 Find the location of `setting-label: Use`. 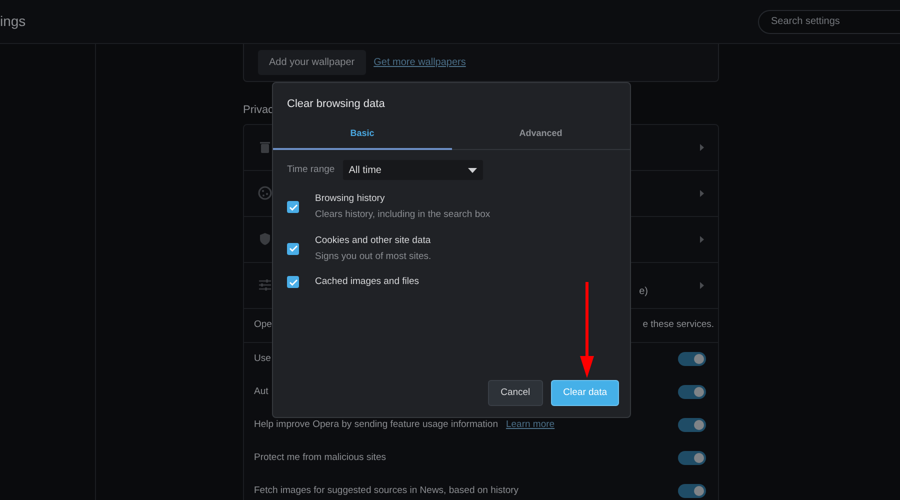

setting-label: Use is located at coordinates (262, 359).